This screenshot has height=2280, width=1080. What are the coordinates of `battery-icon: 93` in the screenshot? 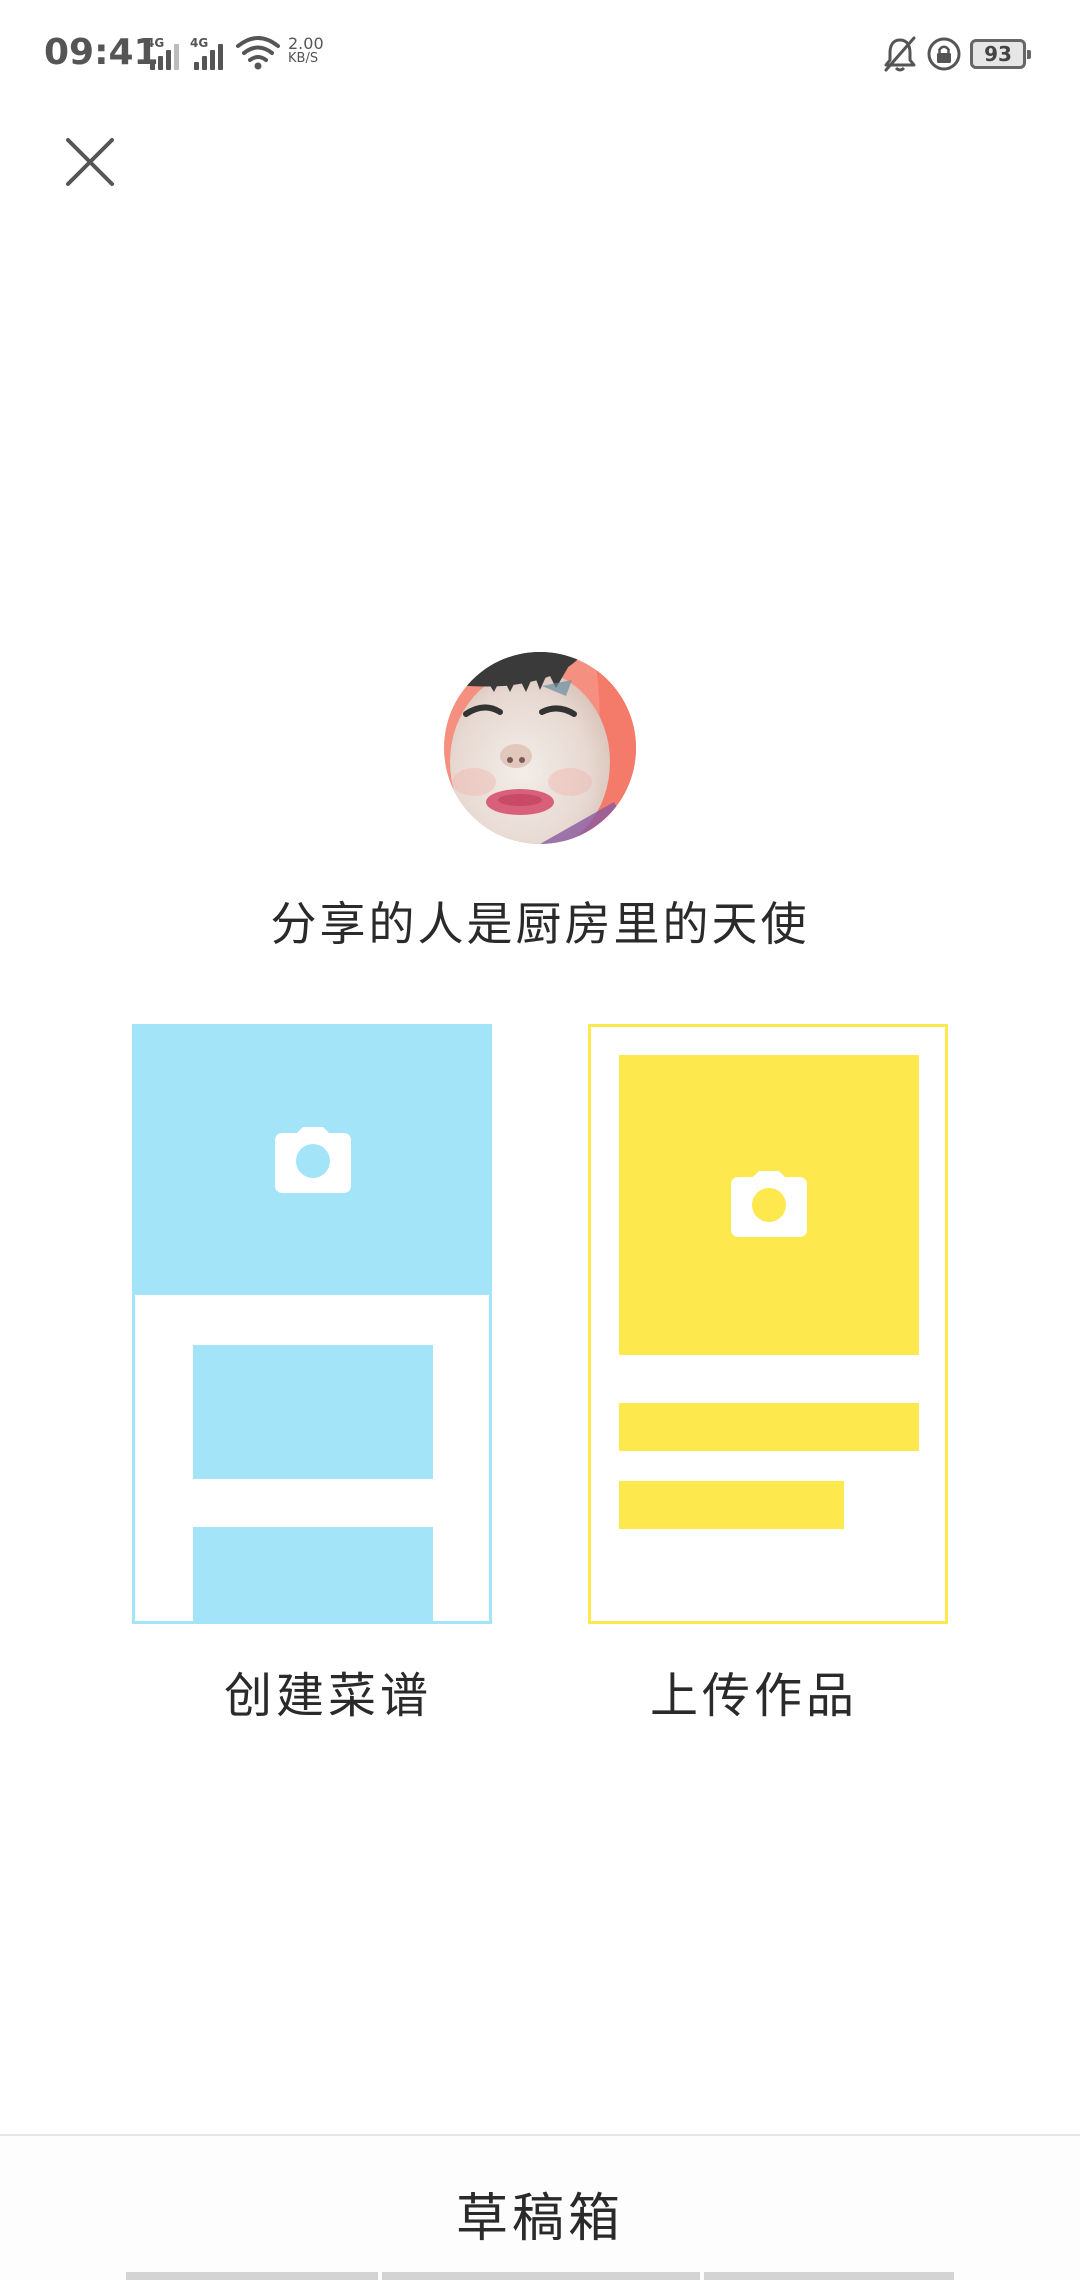 It's located at (1000, 54).